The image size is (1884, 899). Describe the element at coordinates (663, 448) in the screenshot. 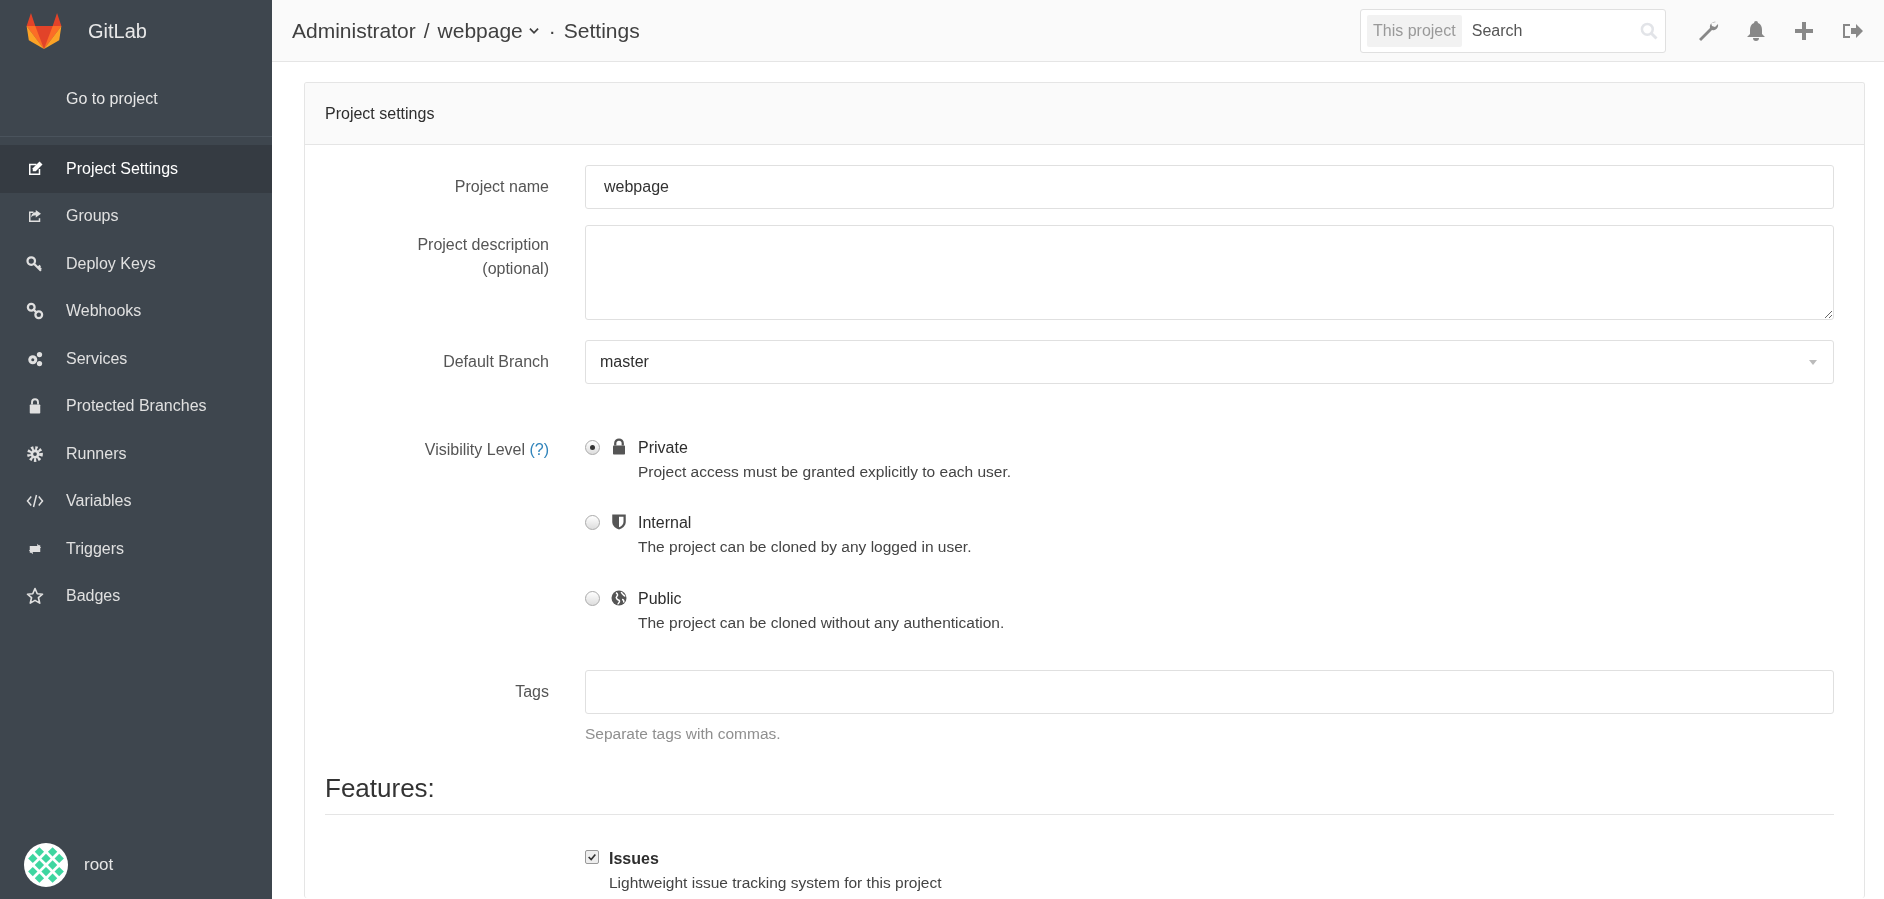

I see `option-label: Private` at that location.